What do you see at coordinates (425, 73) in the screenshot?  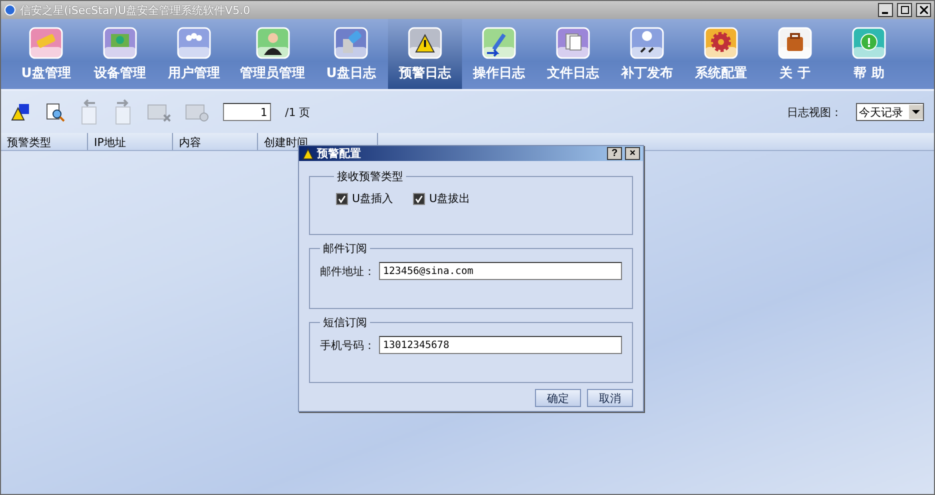 I see `nav-label: 预警日志` at bounding box center [425, 73].